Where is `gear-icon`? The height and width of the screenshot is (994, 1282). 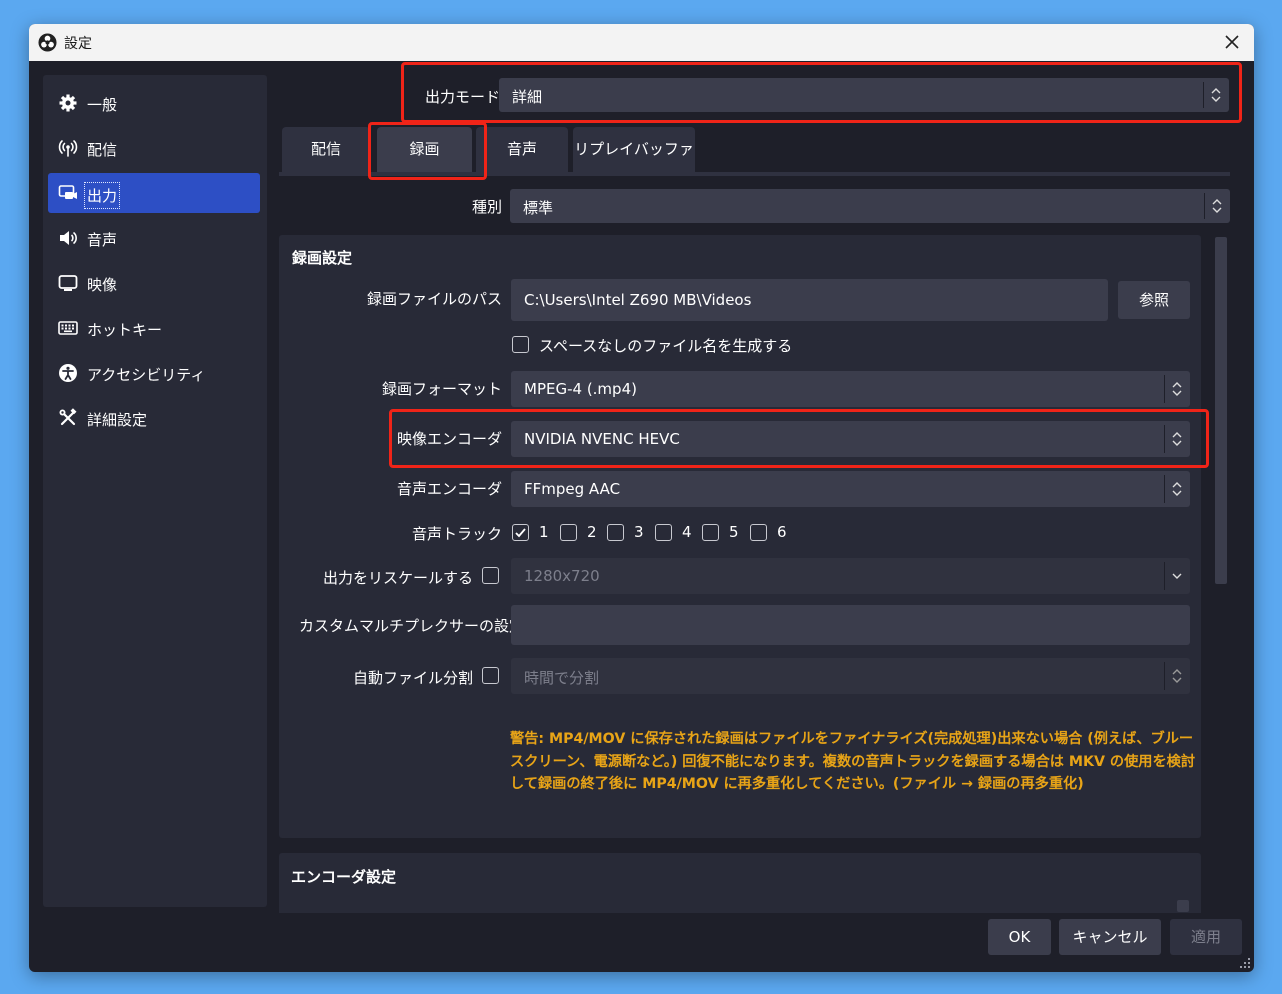
gear-icon is located at coordinates (68, 103).